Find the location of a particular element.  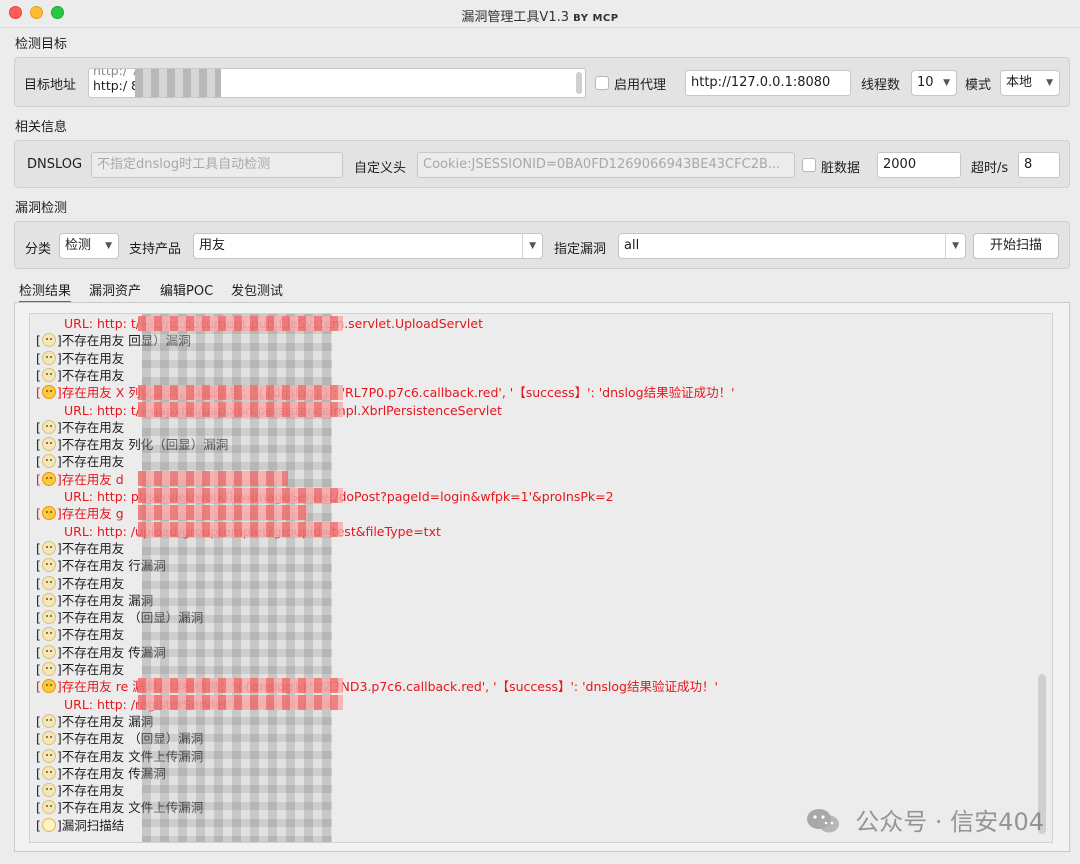

info-section-label: 相关信息 is located at coordinates (41, 127).